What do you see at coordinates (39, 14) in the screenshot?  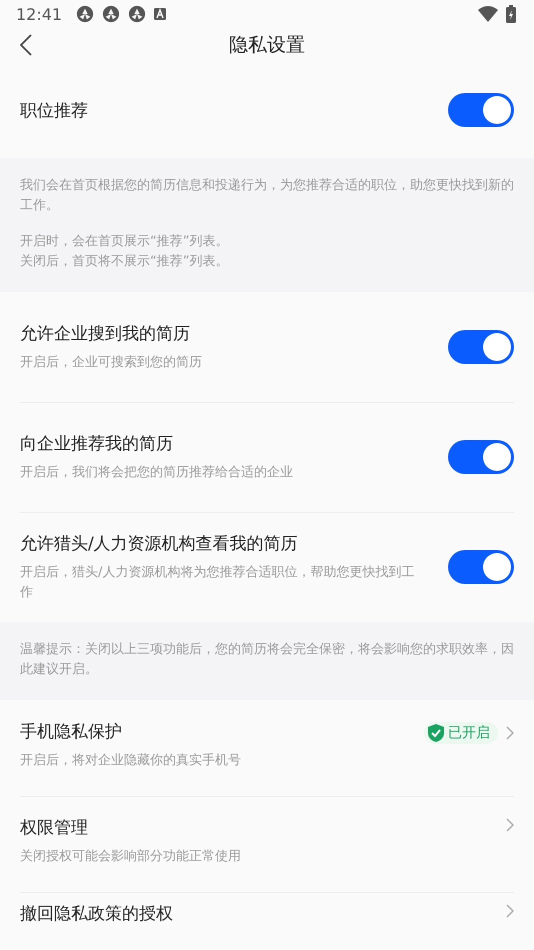 I see `status-time: 12:41` at bounding box center [39, 14].